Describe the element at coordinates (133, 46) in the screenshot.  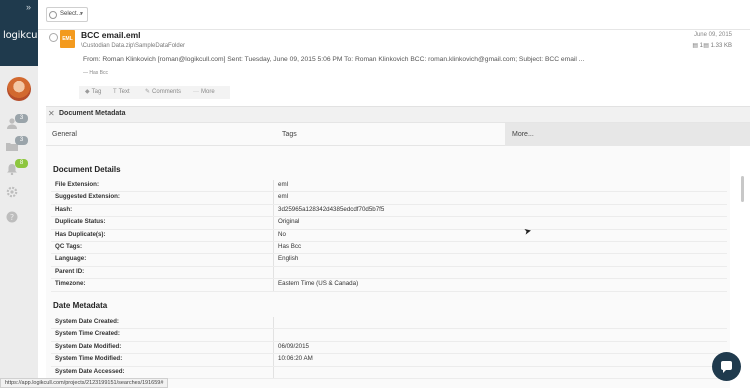
I see `document-path: \Custodian Data.zip\SampleDataFolder` at that location.